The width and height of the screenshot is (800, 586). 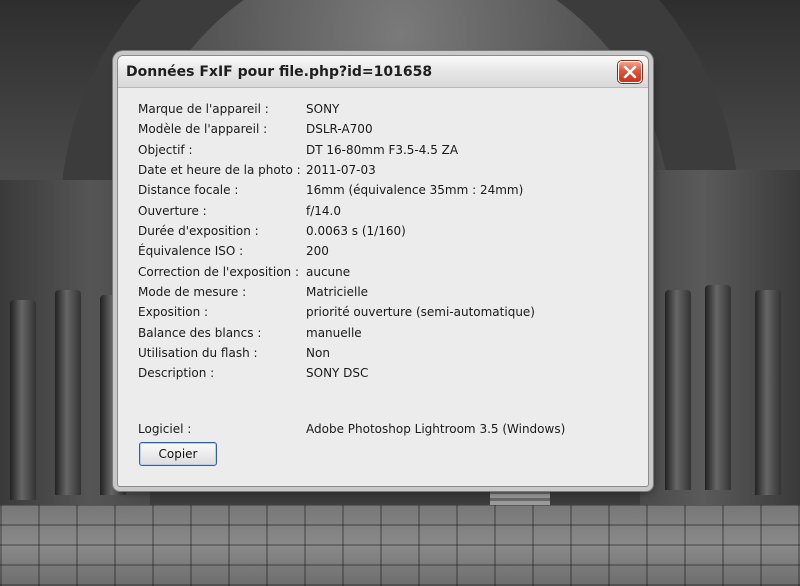 I want to click on field-label: Correction de l'exposition :, so click(x=219, y=272).